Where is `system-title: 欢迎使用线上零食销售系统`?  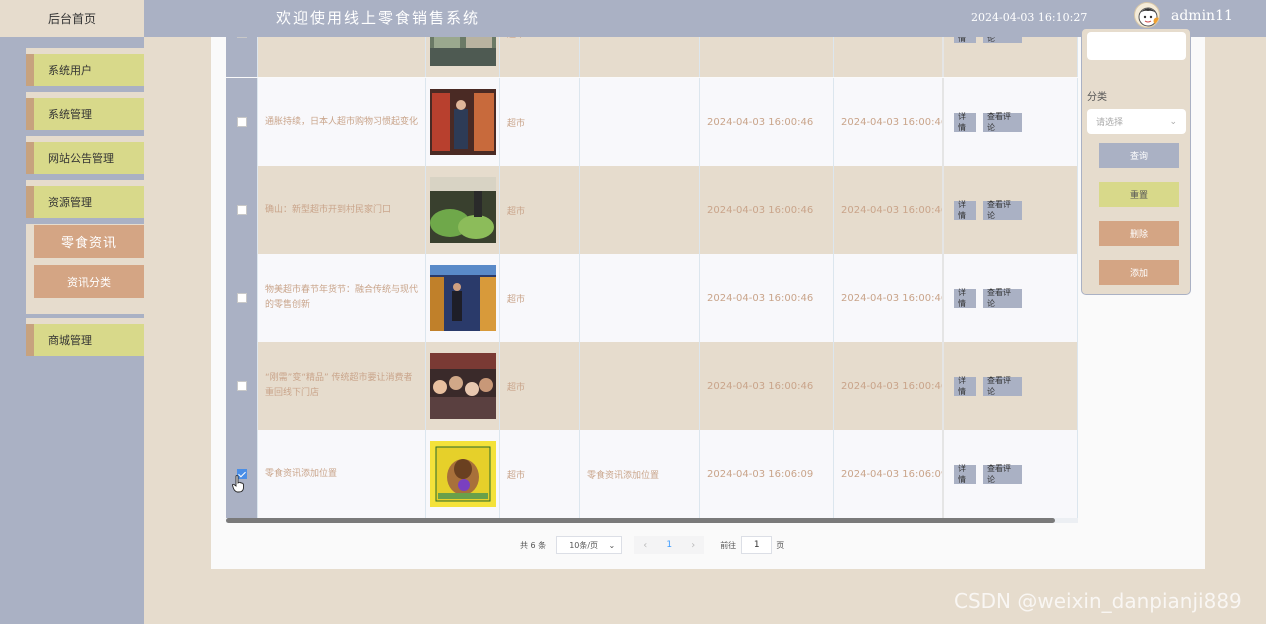 system-title: 欢迎使用线上零食销售系统 is located at coordinates (378, 18).